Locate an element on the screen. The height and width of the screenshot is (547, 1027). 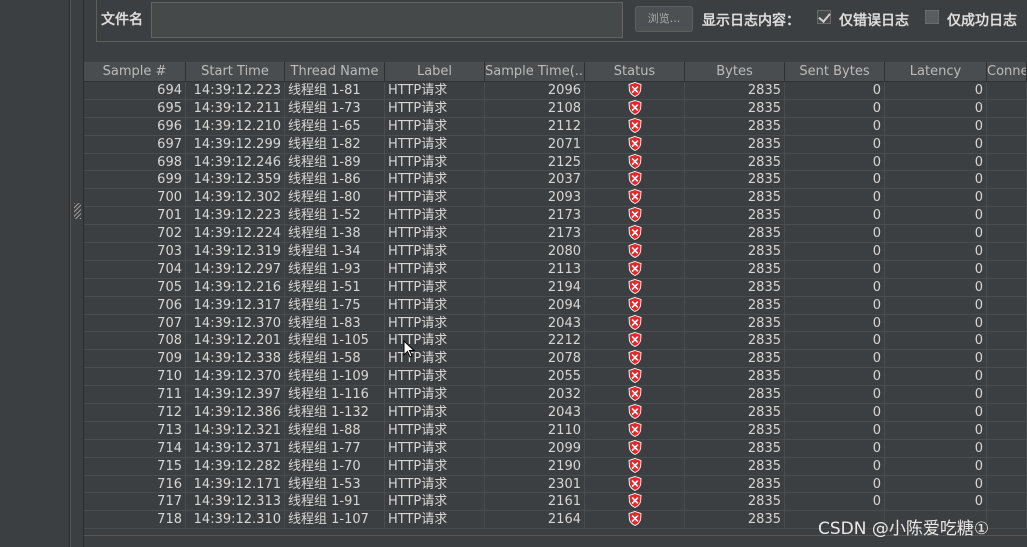
table-row: 705 14:39:12.216 线程组 1-51 HTTP请求 2194 2835 0 0 is located at coordinates (555, 287).